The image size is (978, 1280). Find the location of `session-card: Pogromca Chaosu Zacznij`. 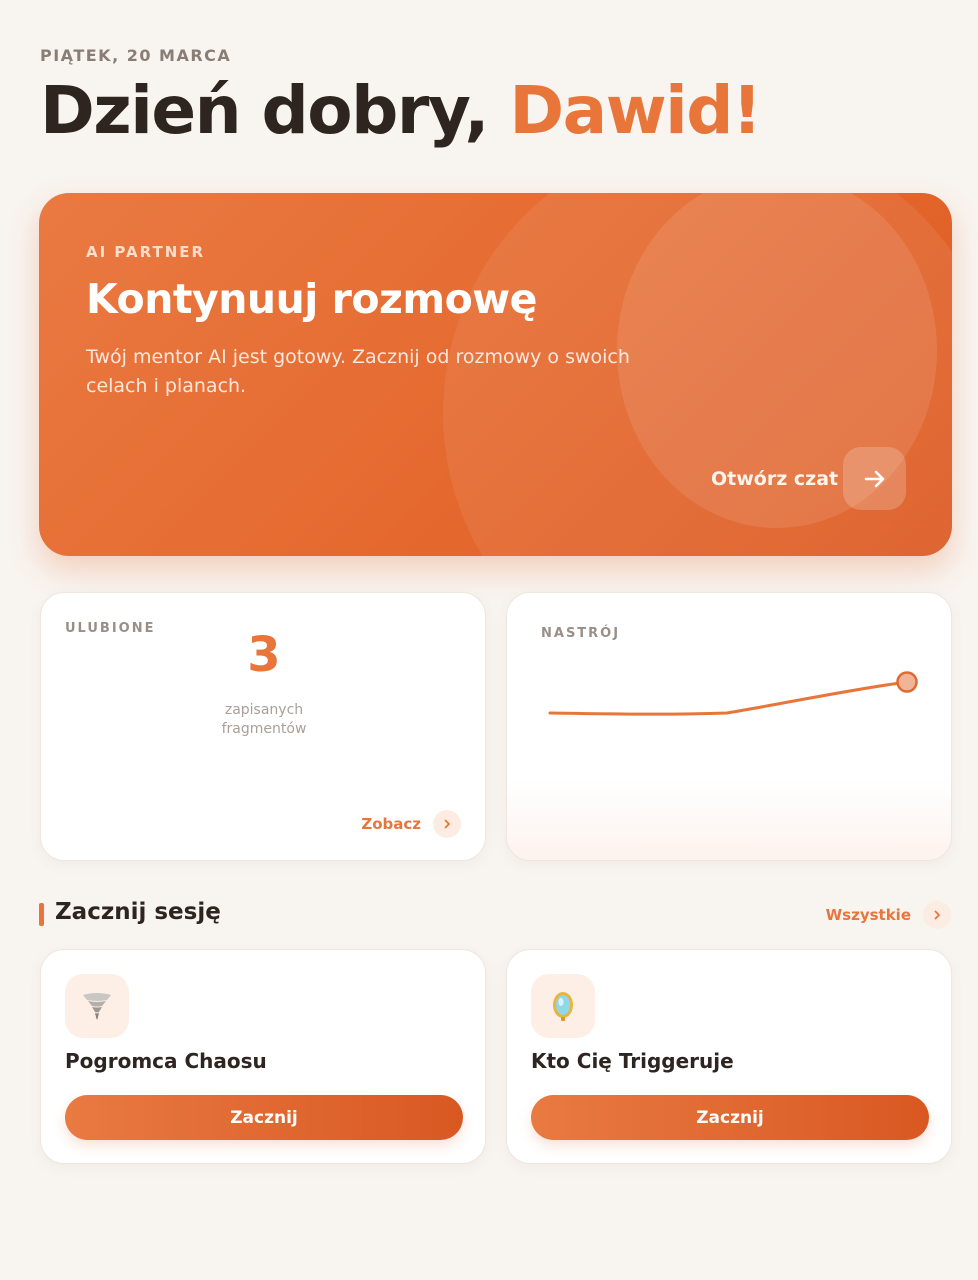

session-card: Pogromca Chaosu Zacznij is located at coordinates (263, 1056).